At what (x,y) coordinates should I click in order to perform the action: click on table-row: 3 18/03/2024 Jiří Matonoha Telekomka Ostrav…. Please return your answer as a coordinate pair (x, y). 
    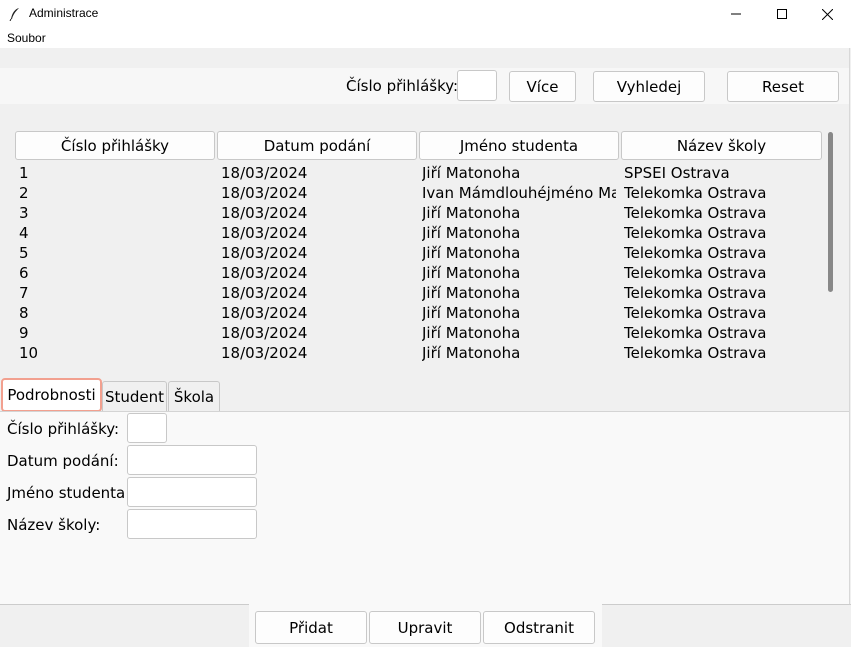
    Looking at the image, I should click on (417, 213).